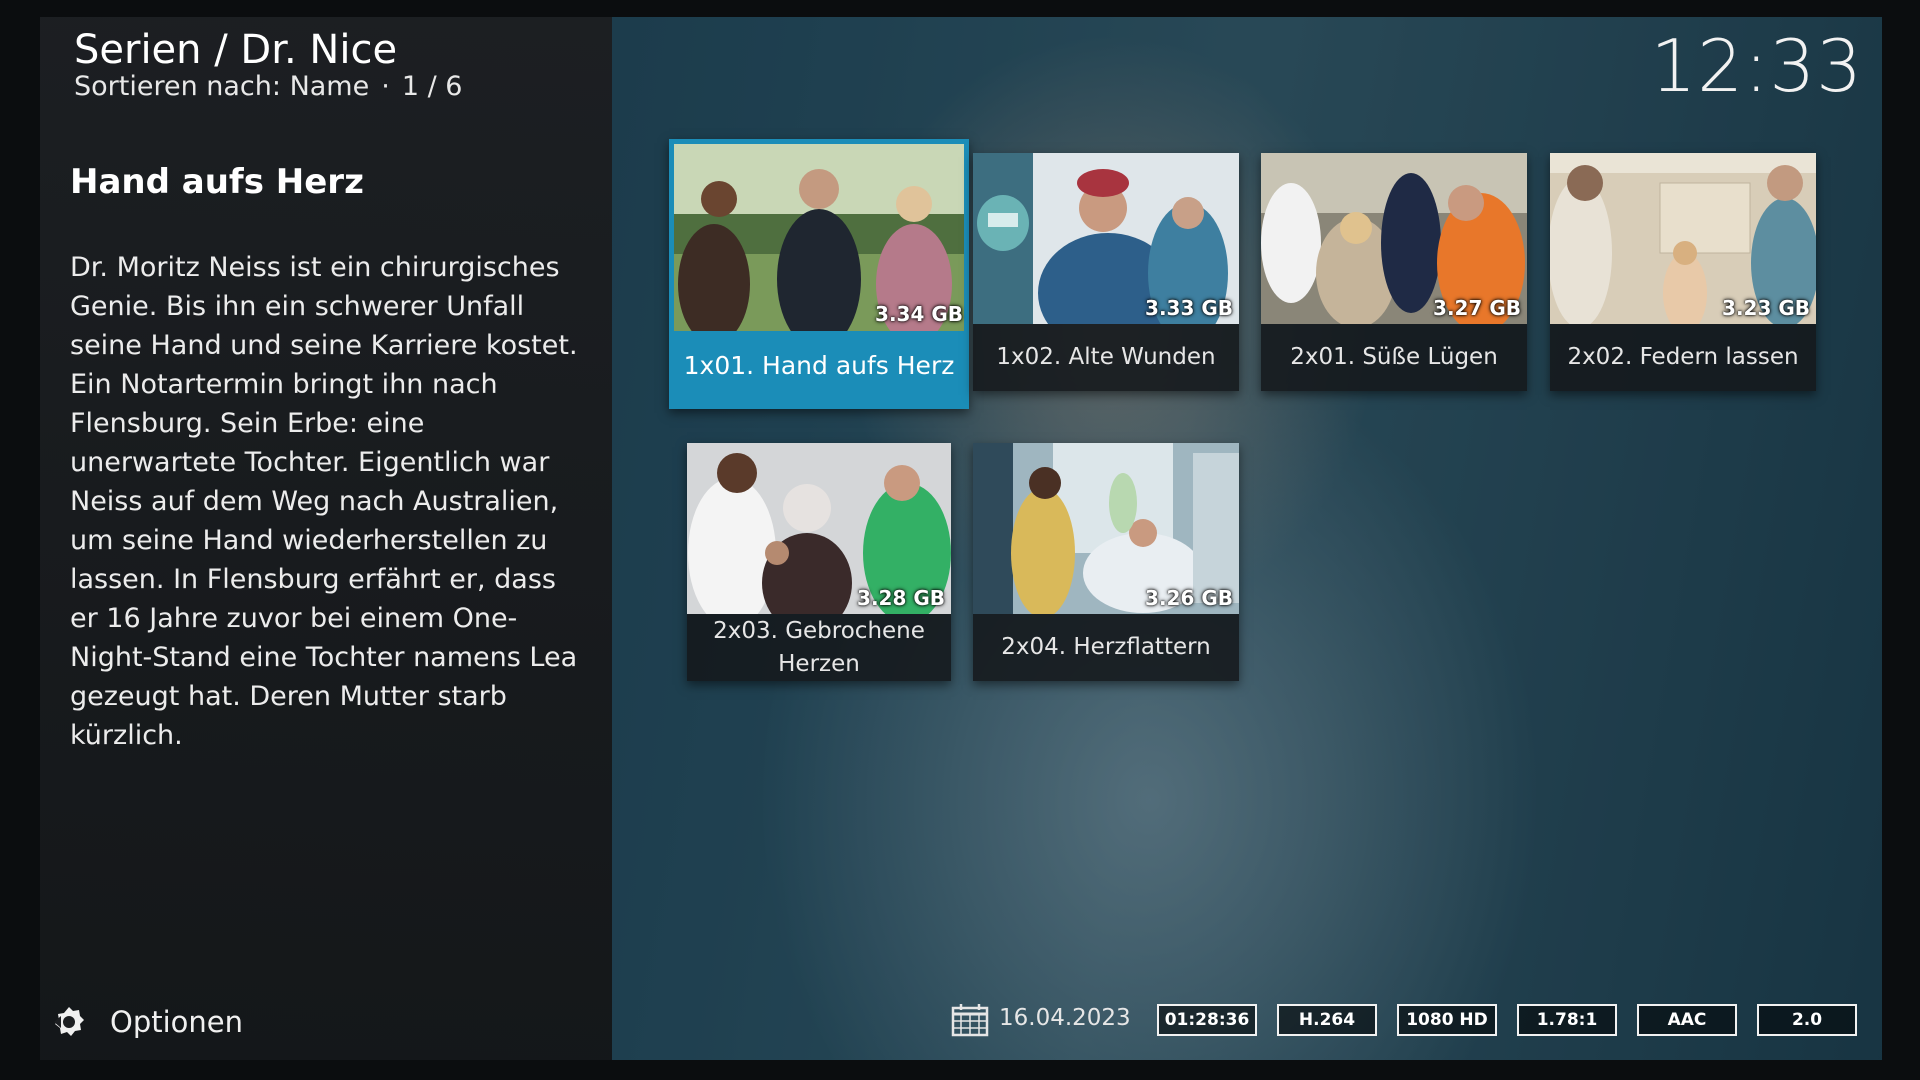  I want to click on options-button: Optionen, so click(147, 1022).